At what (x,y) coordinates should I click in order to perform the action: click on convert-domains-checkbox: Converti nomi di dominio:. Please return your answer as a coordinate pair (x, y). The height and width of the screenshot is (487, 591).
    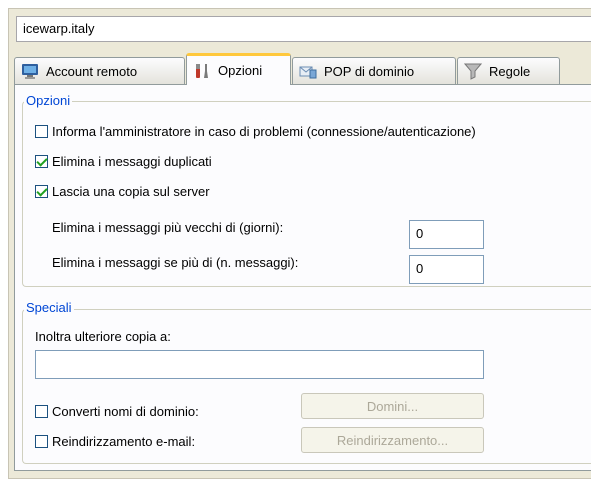
    Looking at the image, I should click on (117, 411).